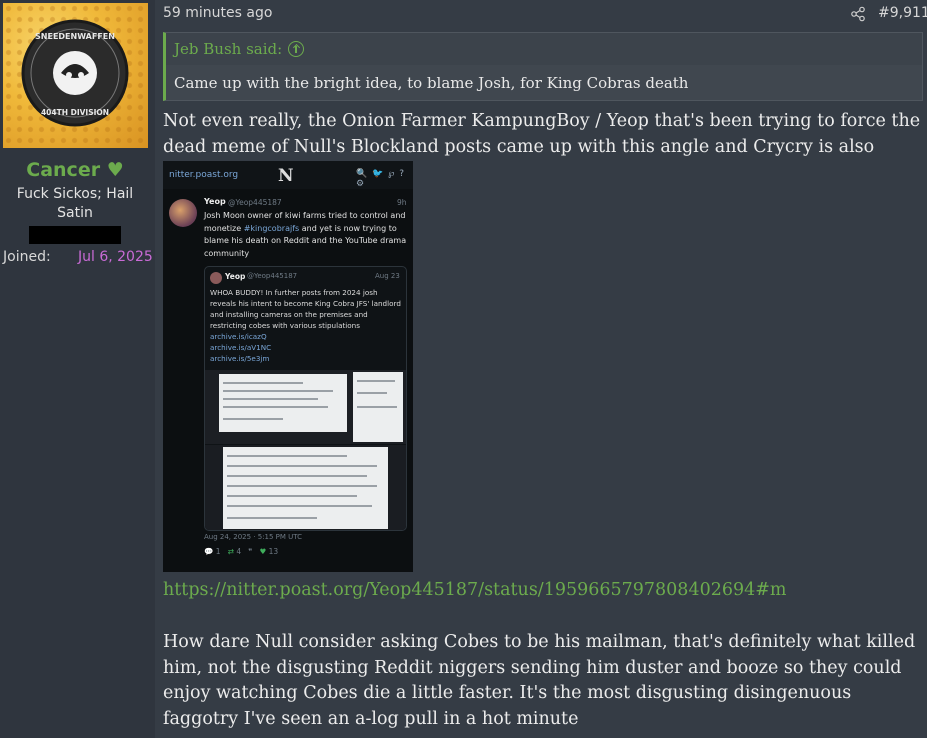  I want to click on reply-icon: 💬, so click(209, 551).